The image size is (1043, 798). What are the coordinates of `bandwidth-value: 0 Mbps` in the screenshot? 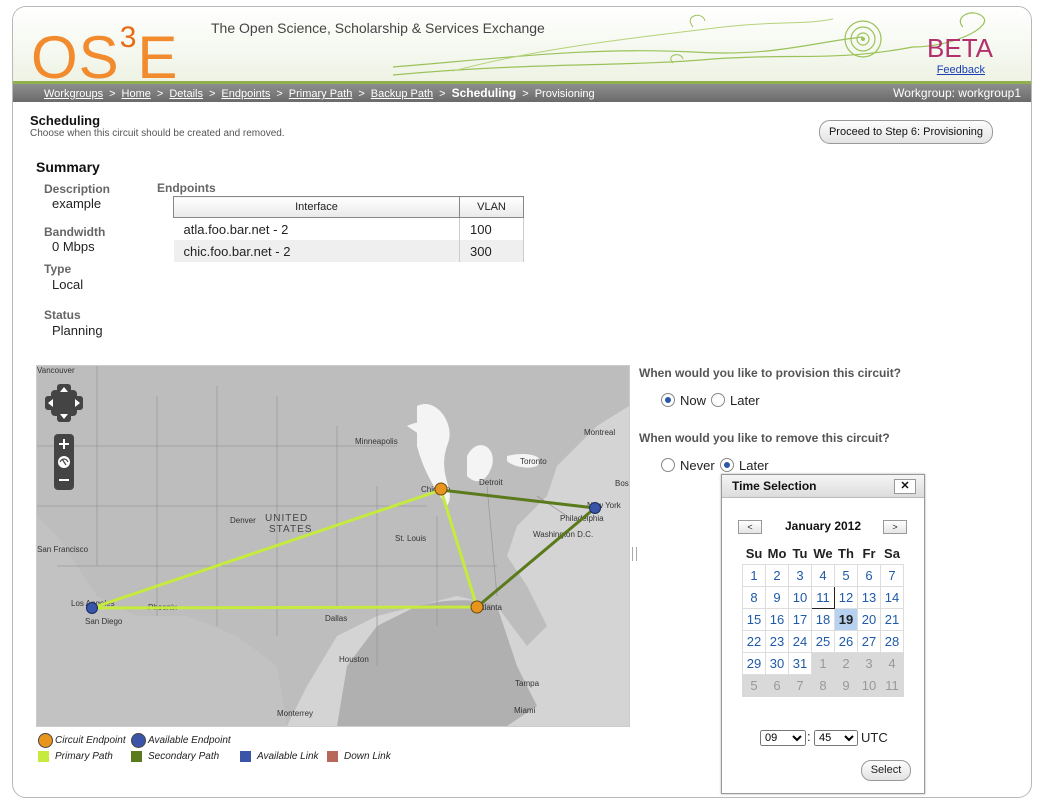 It's located at (73, 246).